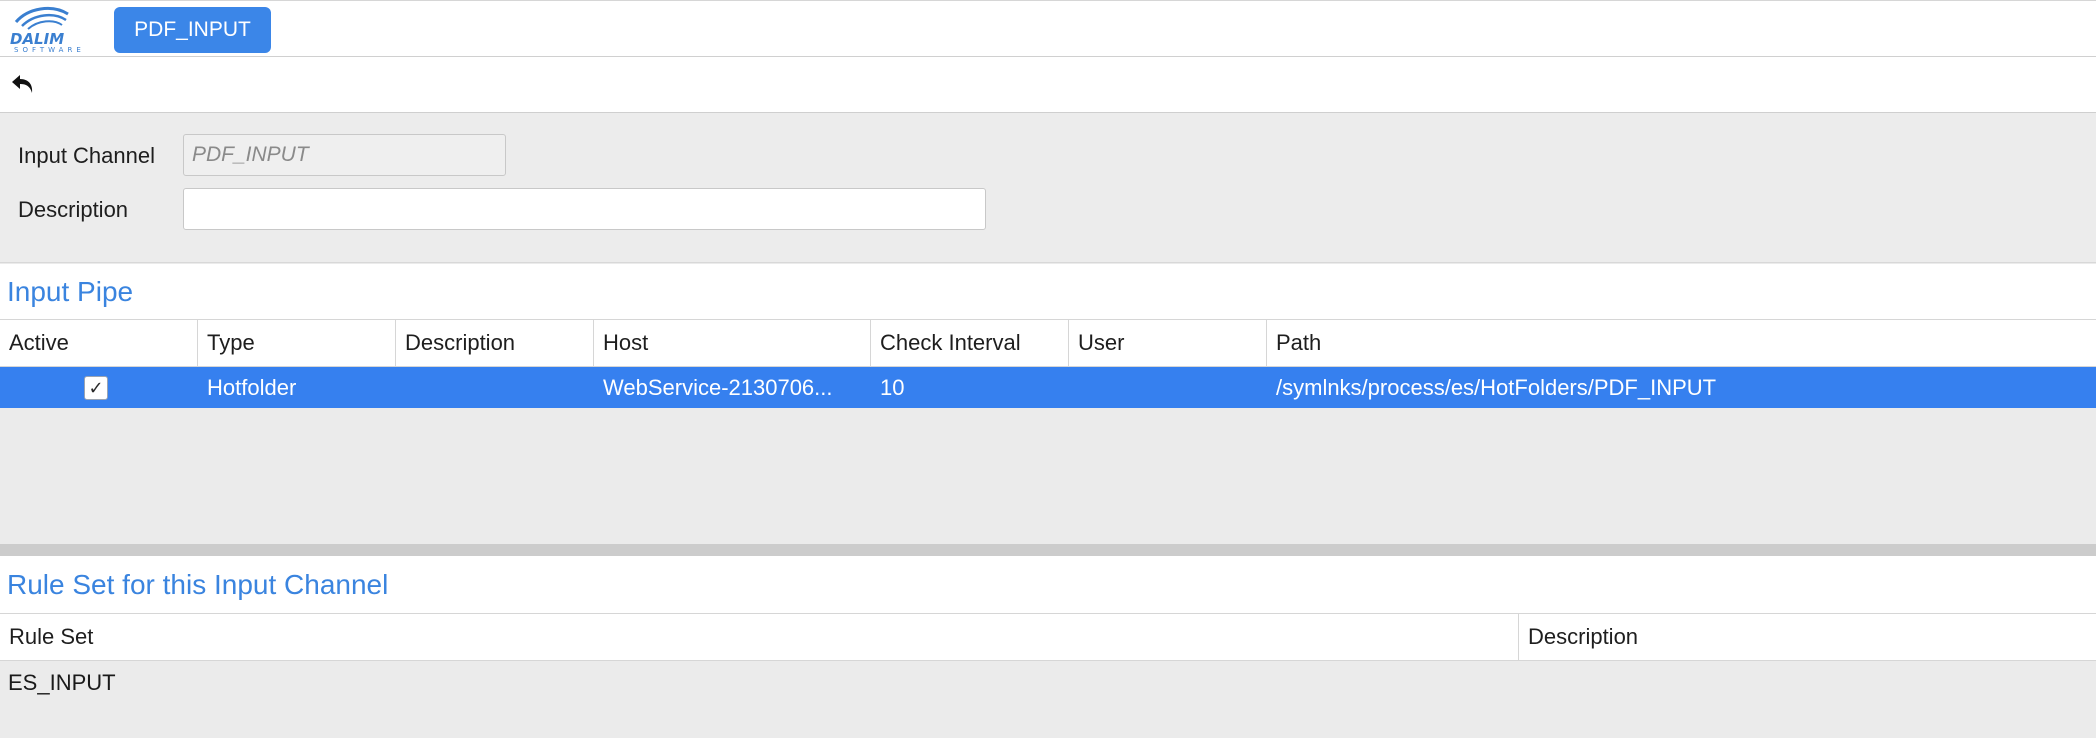 The height and width of the screenshot is (738, 2096). What do you see at coordinates (231, 342) in the screenshot?
I see `column-header-label: Type` at bounding box center [231, 342].